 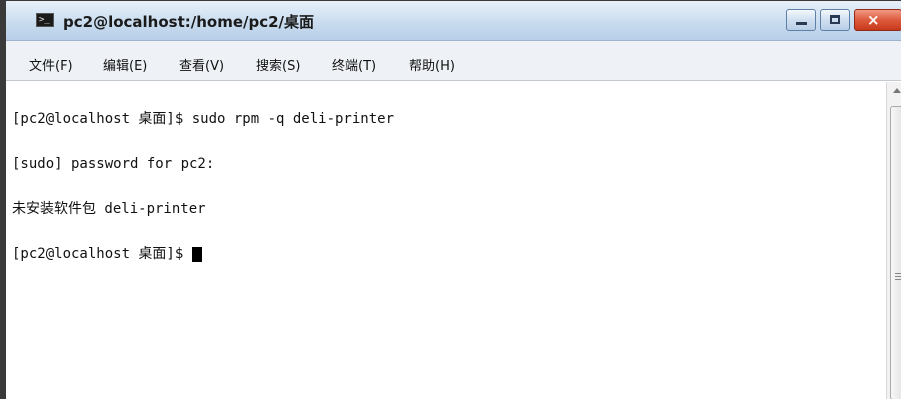 I want to click on prompt-text: [pc2@localhost 桌面]$, so click(x=102, y=254).